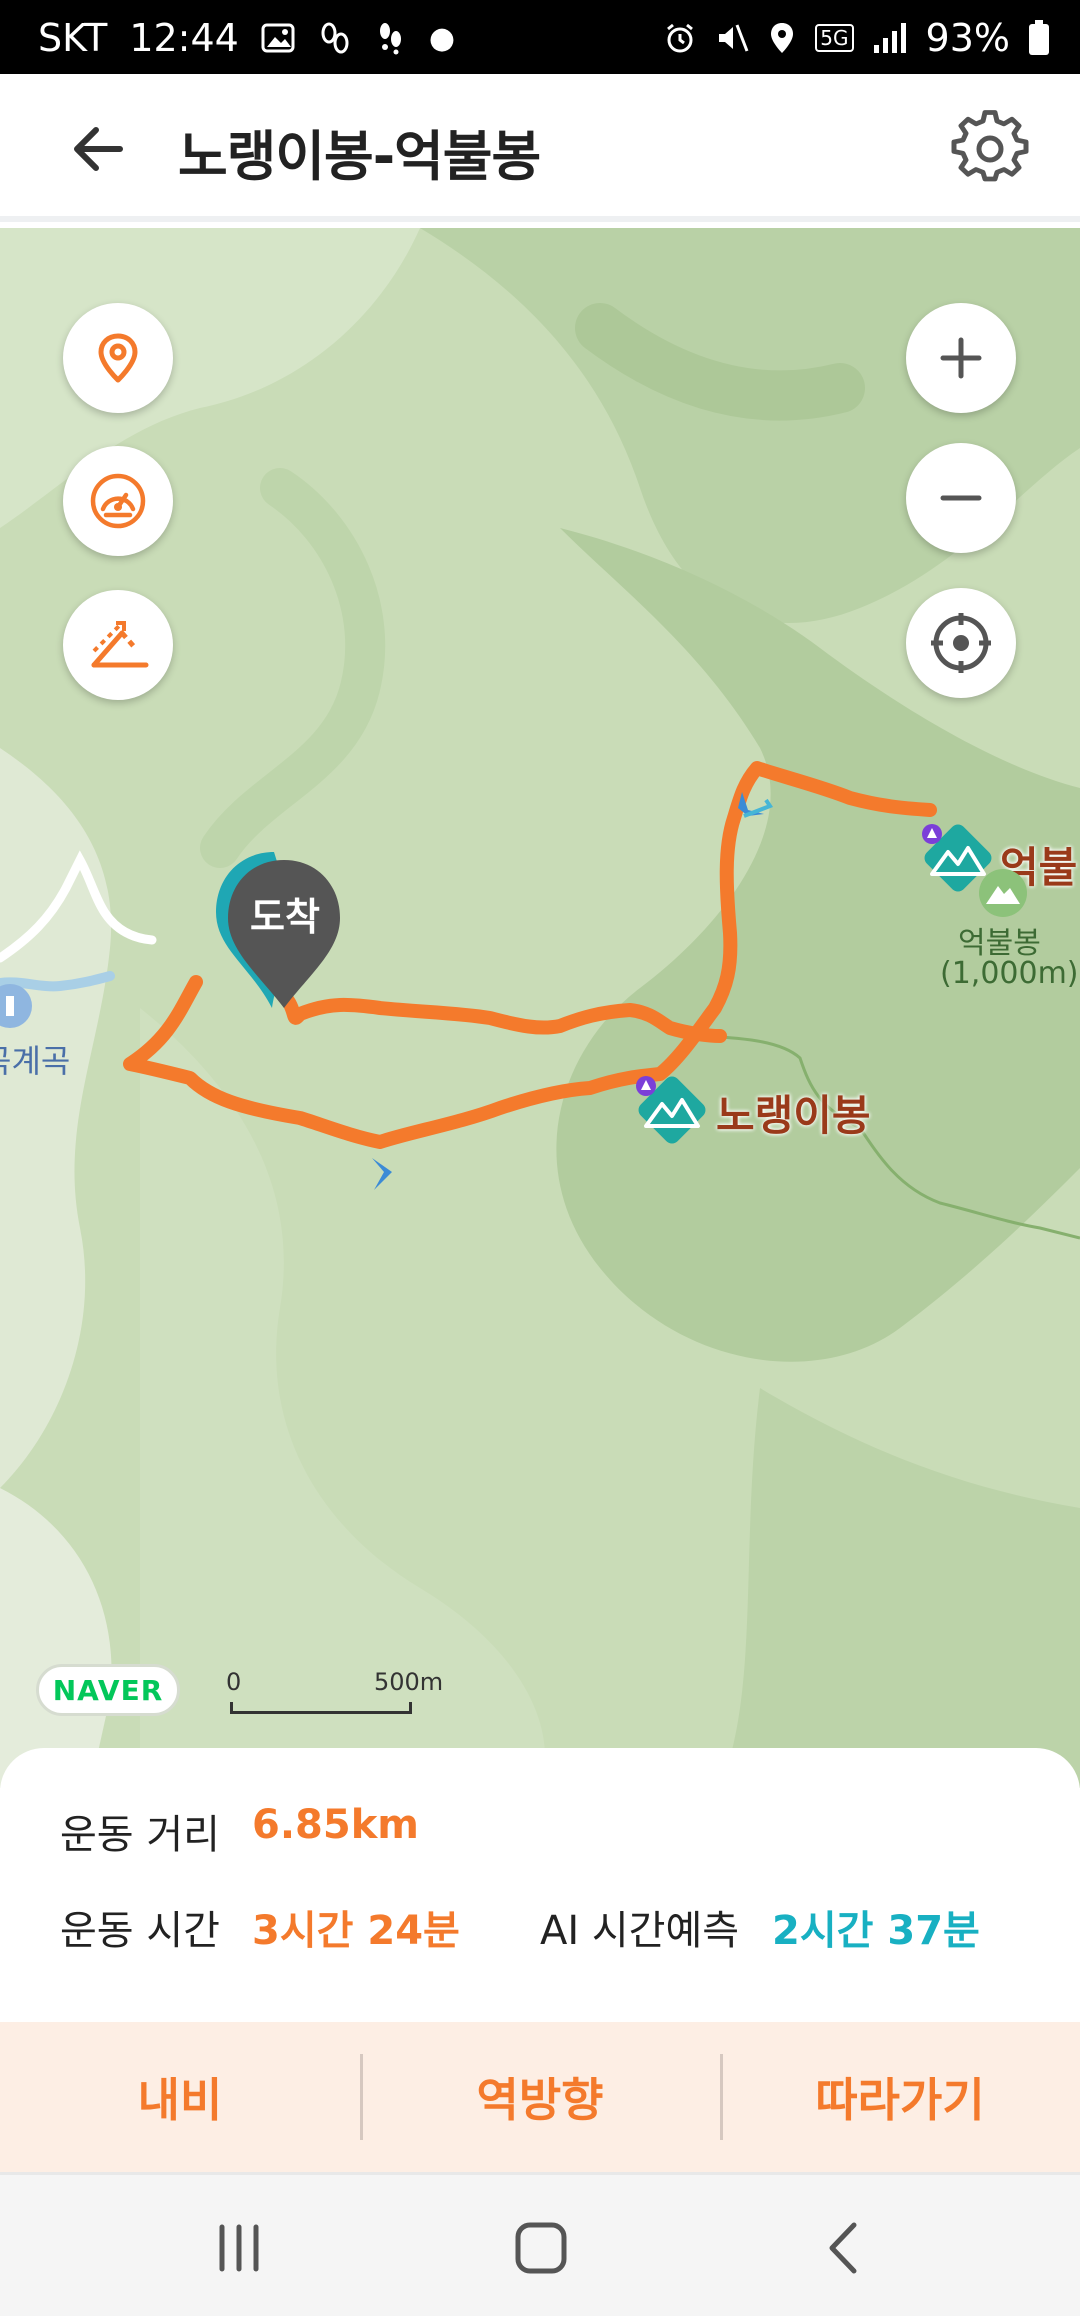 This screenshot has width=1080, height=2316. I want to click on footprint-icon, so click(335, 38).